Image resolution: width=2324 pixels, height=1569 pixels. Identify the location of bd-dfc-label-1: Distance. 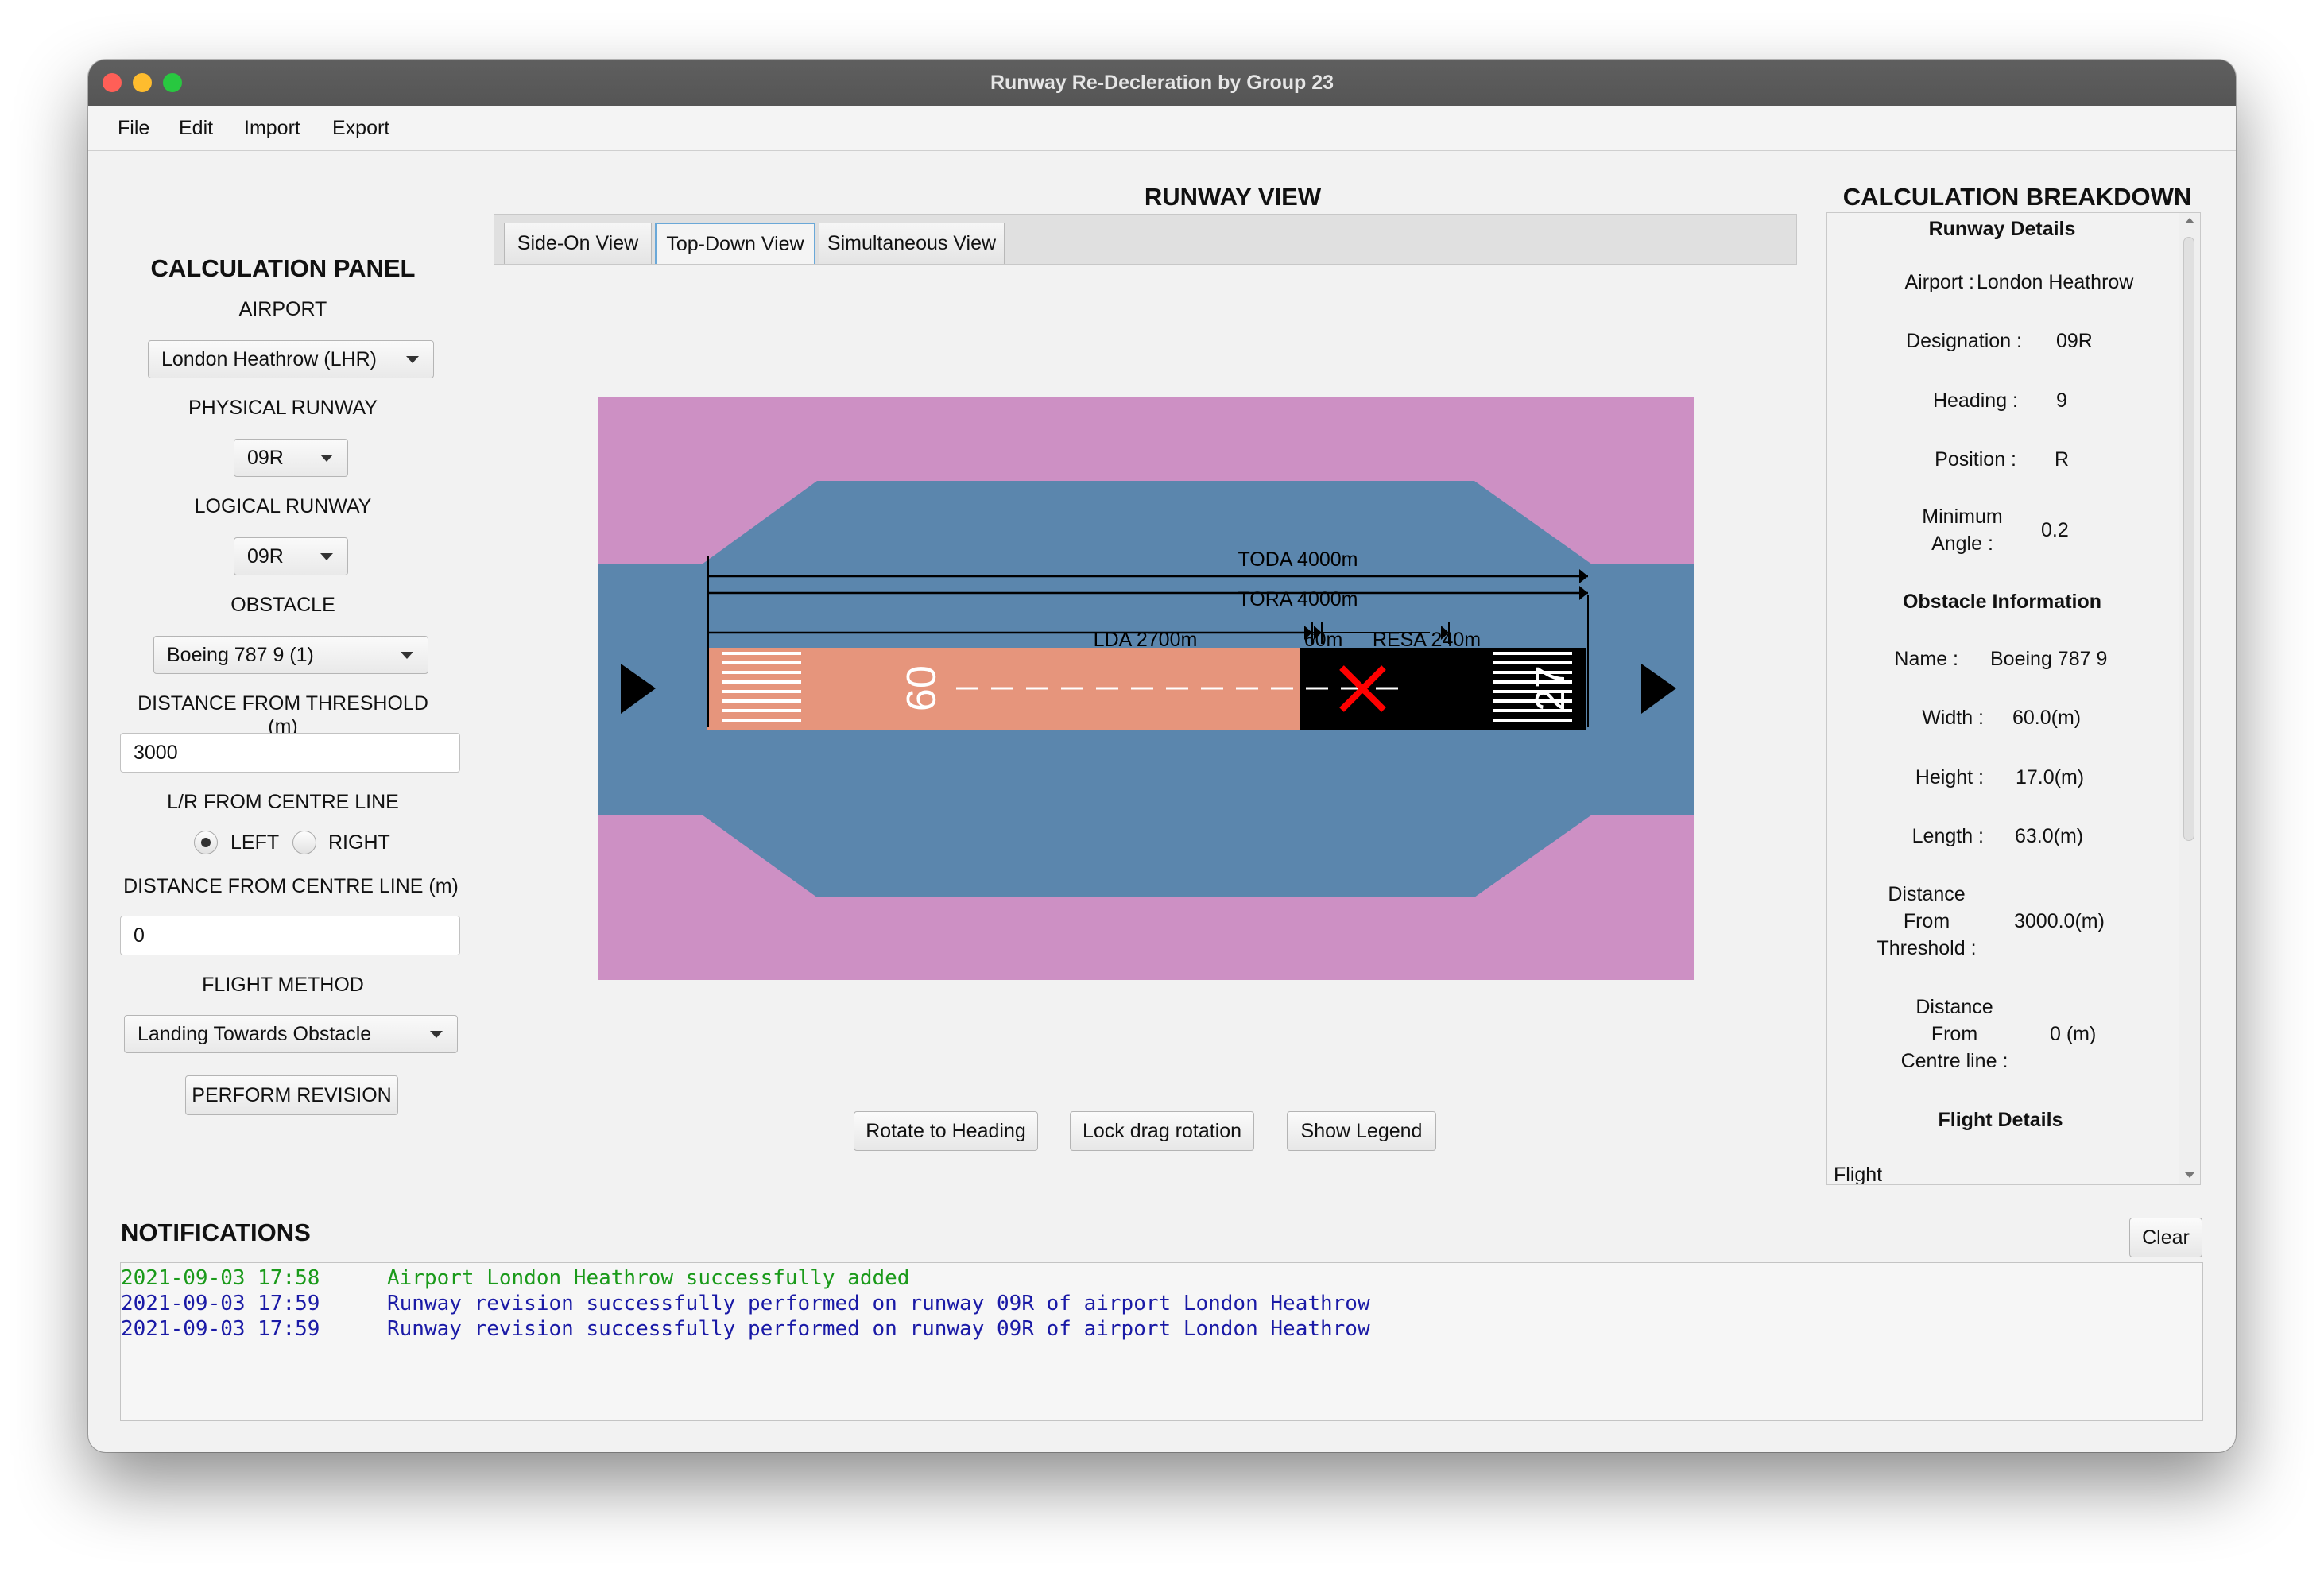
(1954, 1007).